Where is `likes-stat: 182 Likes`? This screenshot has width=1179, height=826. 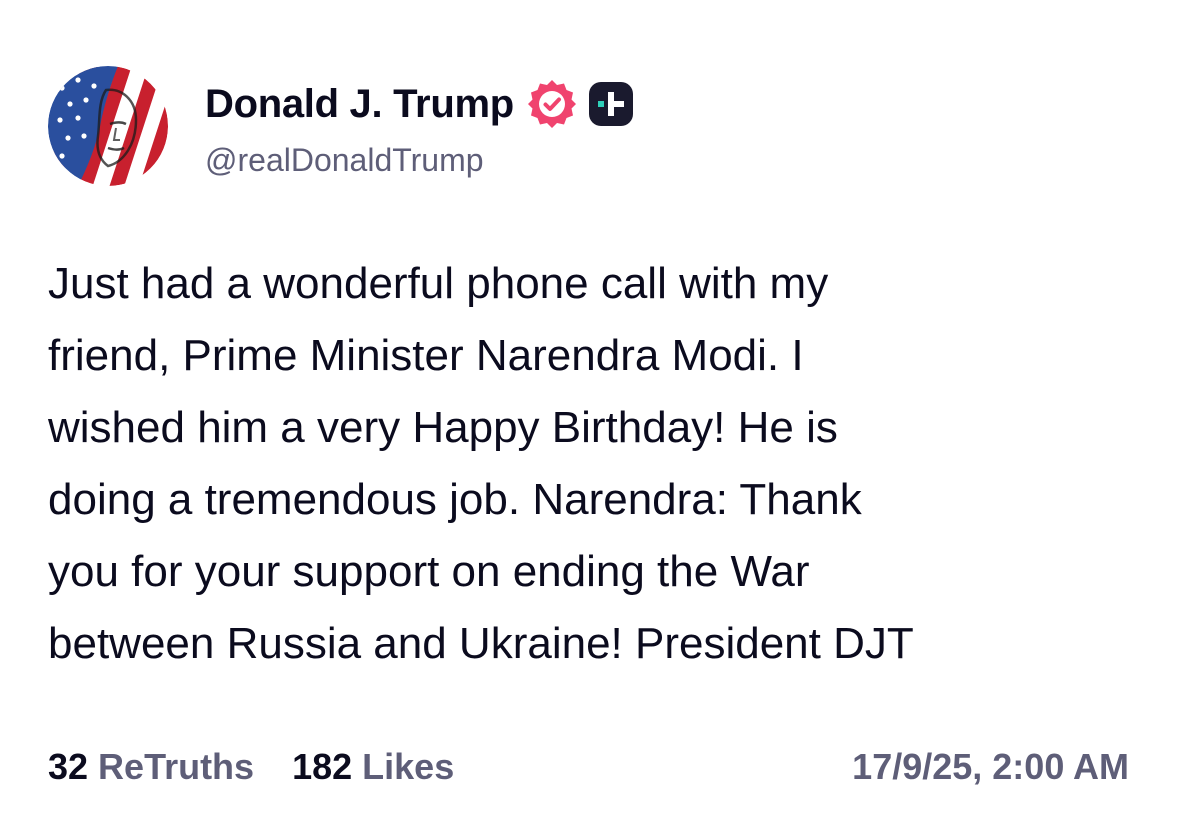 likes-stat: 182 Likes is located at coordinates (373, 767).